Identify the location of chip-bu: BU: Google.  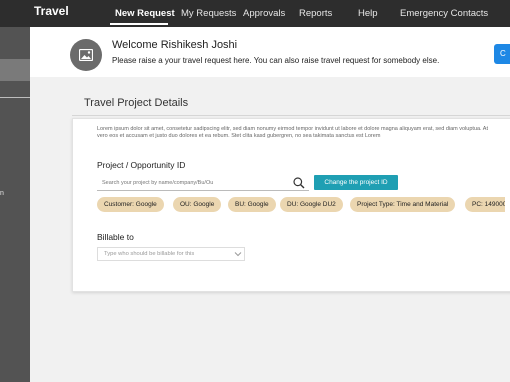
(252, 204).